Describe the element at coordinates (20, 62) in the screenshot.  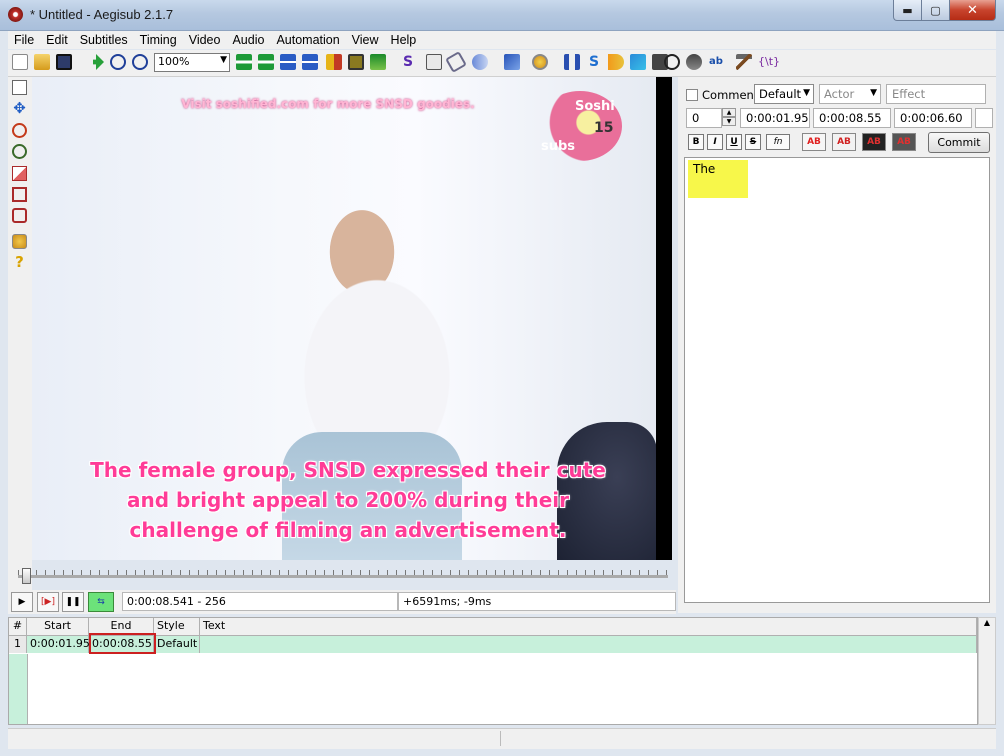
I see `new-file-icon` at that location.